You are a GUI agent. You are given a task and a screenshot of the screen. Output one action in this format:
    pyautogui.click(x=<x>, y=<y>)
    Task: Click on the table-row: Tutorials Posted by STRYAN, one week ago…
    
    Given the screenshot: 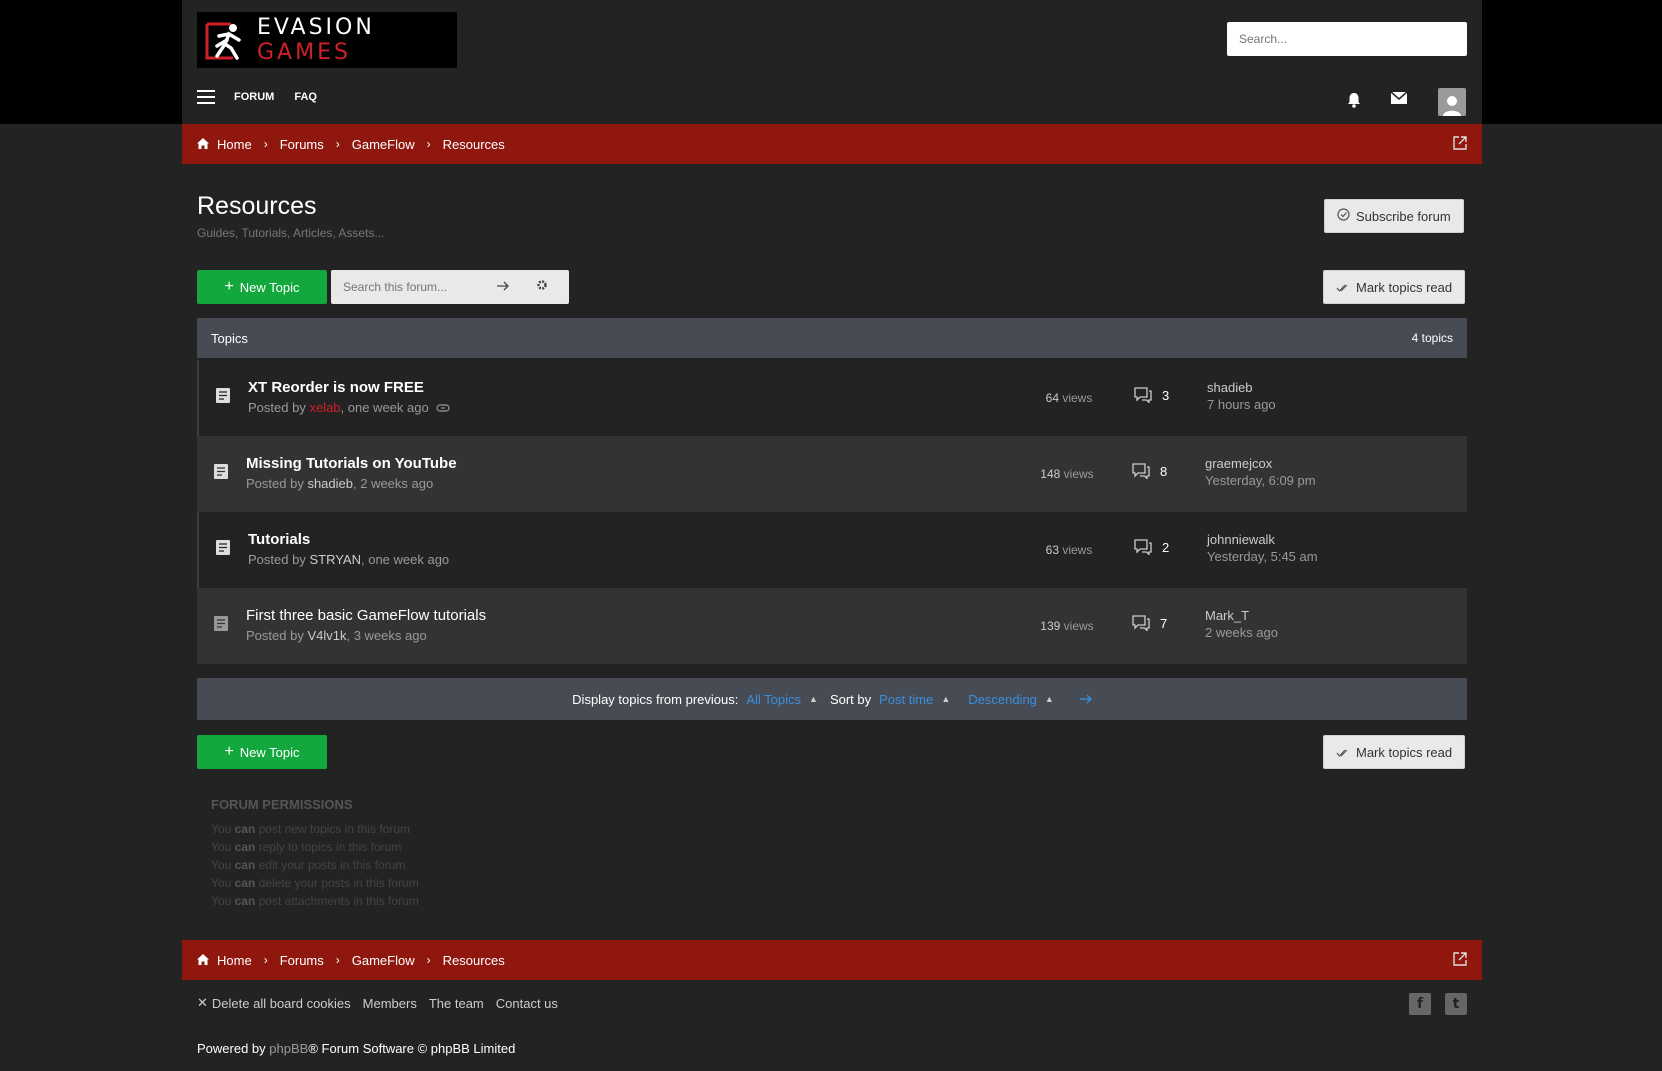 What is the action you would take?
    pyautogui.click(x=832, y=550)
    